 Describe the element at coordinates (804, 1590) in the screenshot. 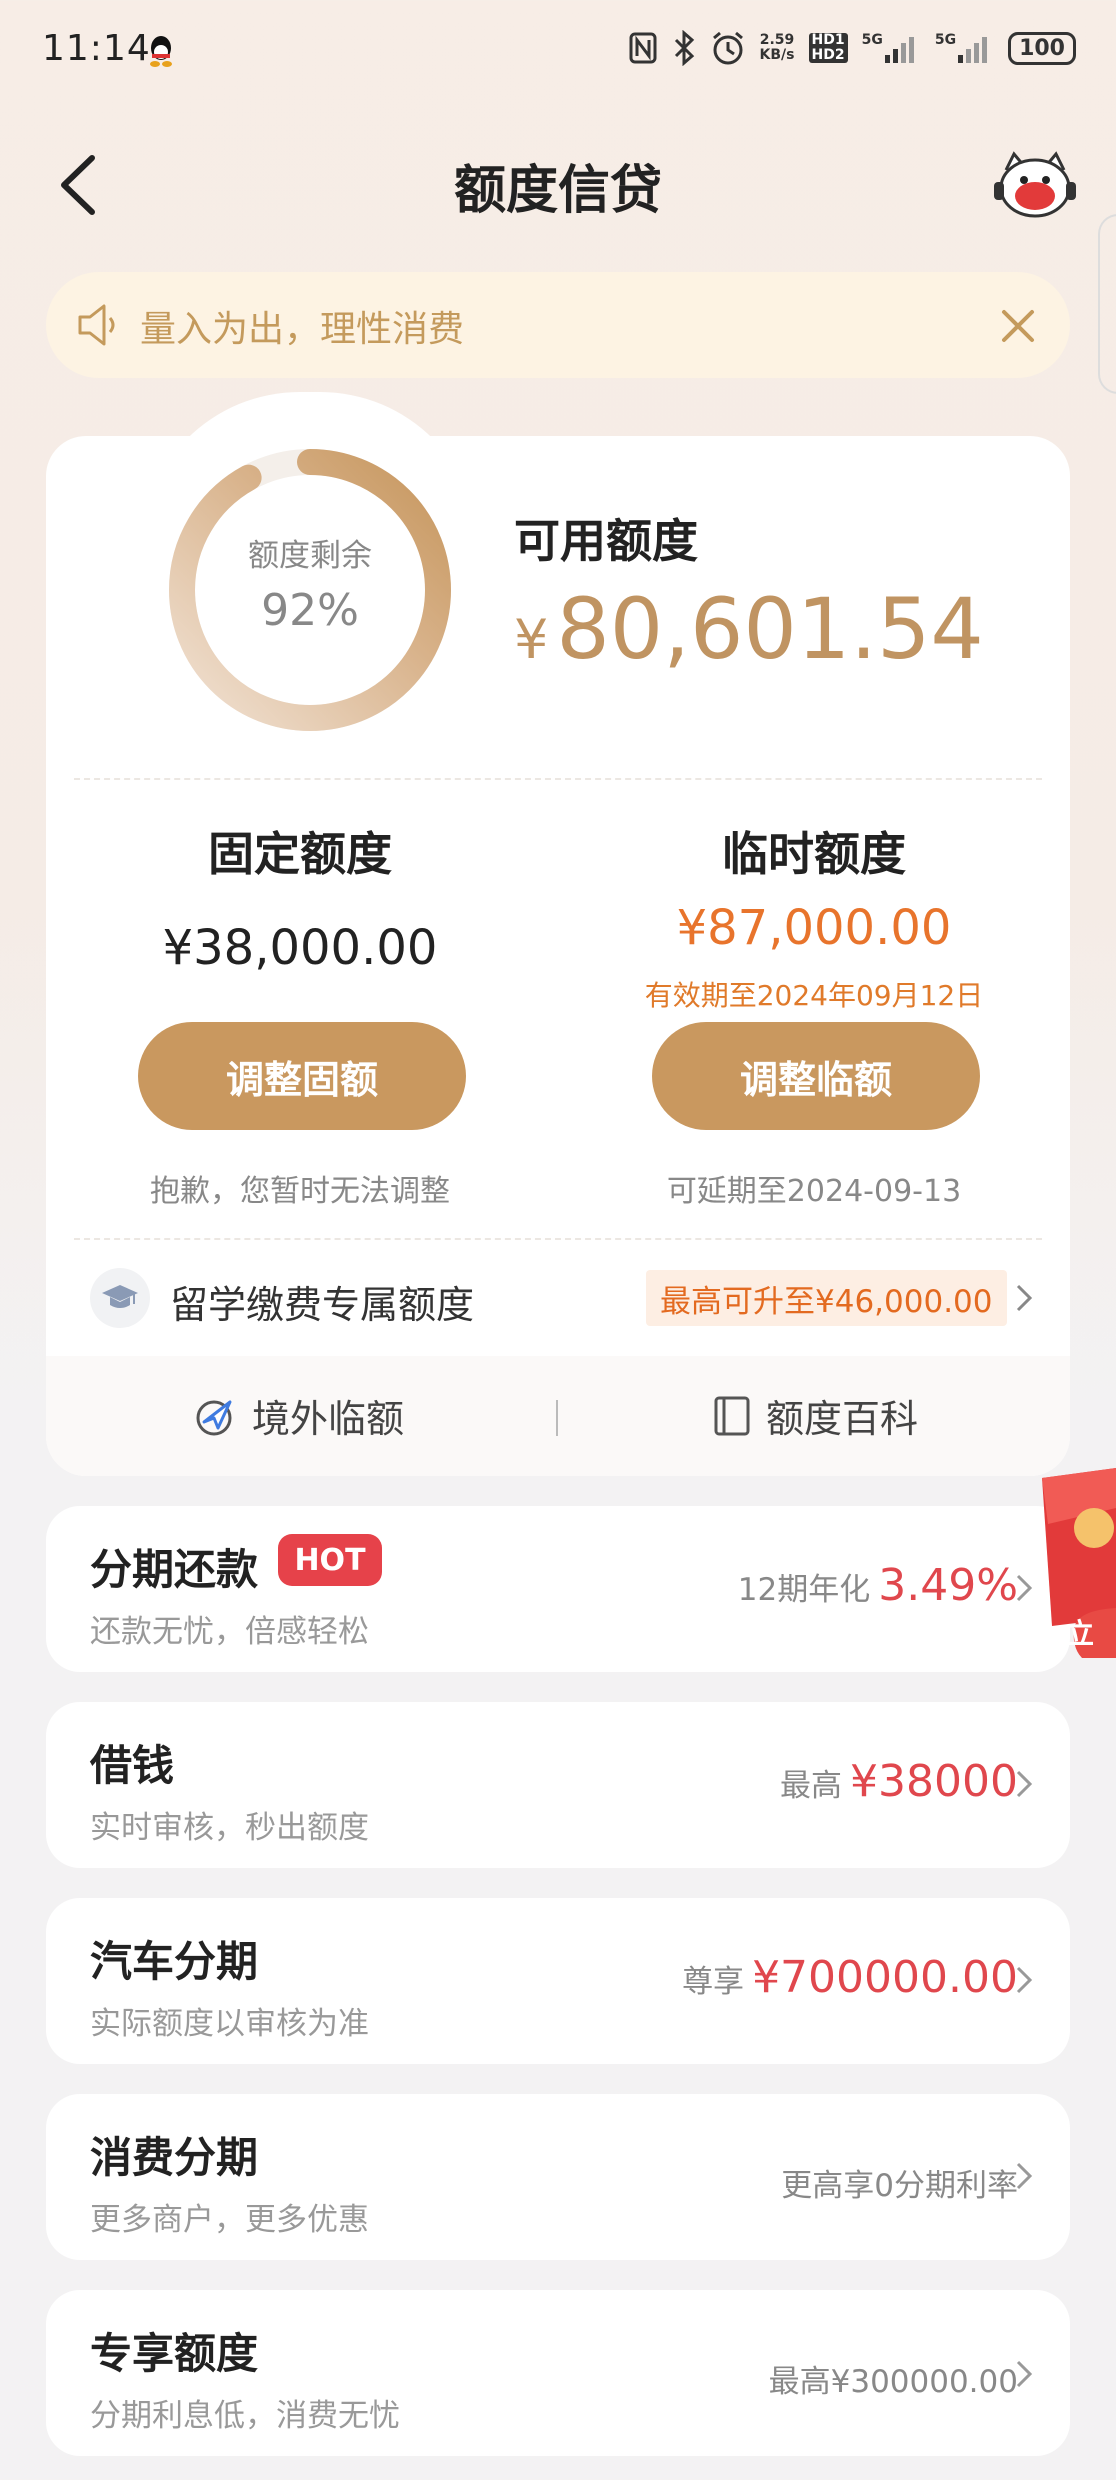

I see `row-right-prefix: 12期年化` at that location.